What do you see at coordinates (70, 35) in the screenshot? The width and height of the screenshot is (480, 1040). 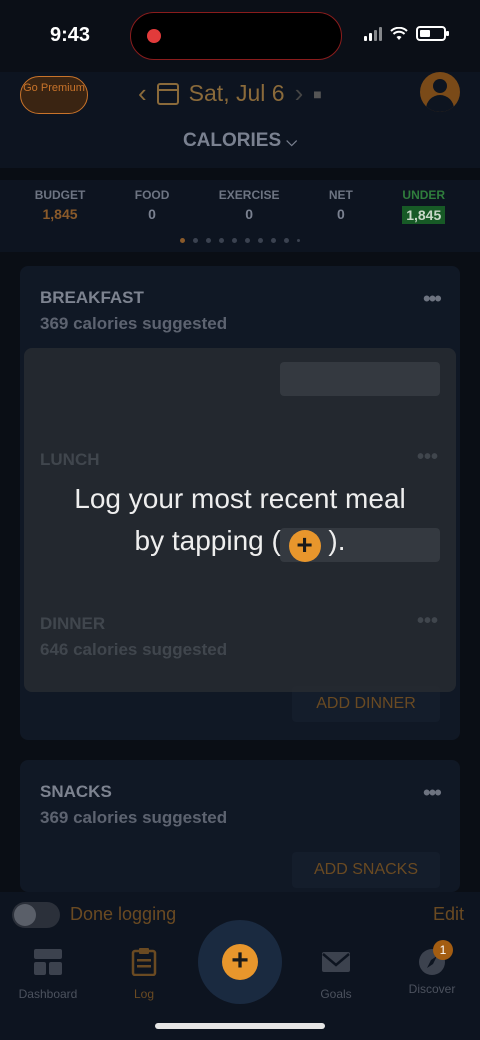 I see `status-time: 9:43` at bounding box center [70, 35].